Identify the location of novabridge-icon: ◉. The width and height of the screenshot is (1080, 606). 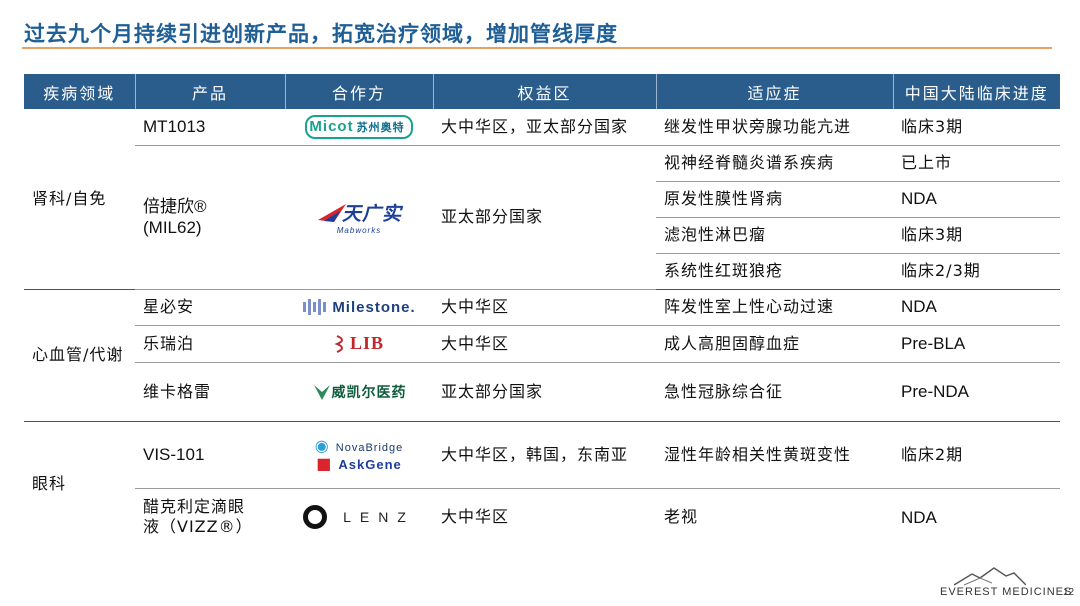
(322, 445).